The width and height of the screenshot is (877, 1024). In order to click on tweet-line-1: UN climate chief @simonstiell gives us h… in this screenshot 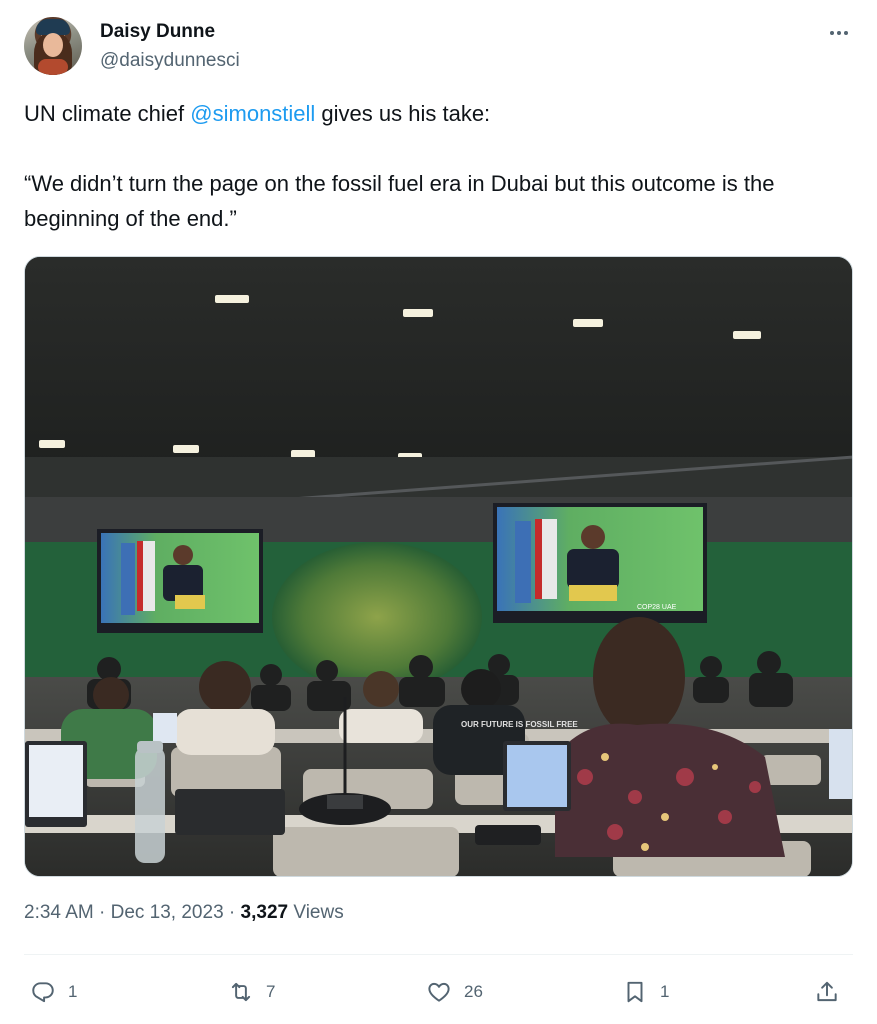, I will do `click(438, 113)`.